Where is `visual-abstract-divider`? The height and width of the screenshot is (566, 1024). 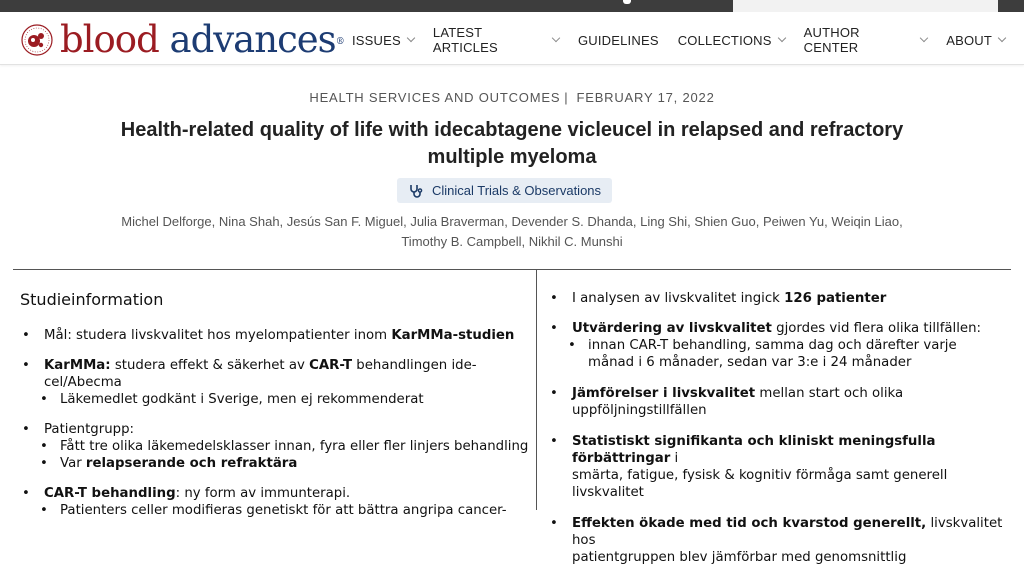
visual-abstract-divider is located at coordinates (536, 390).